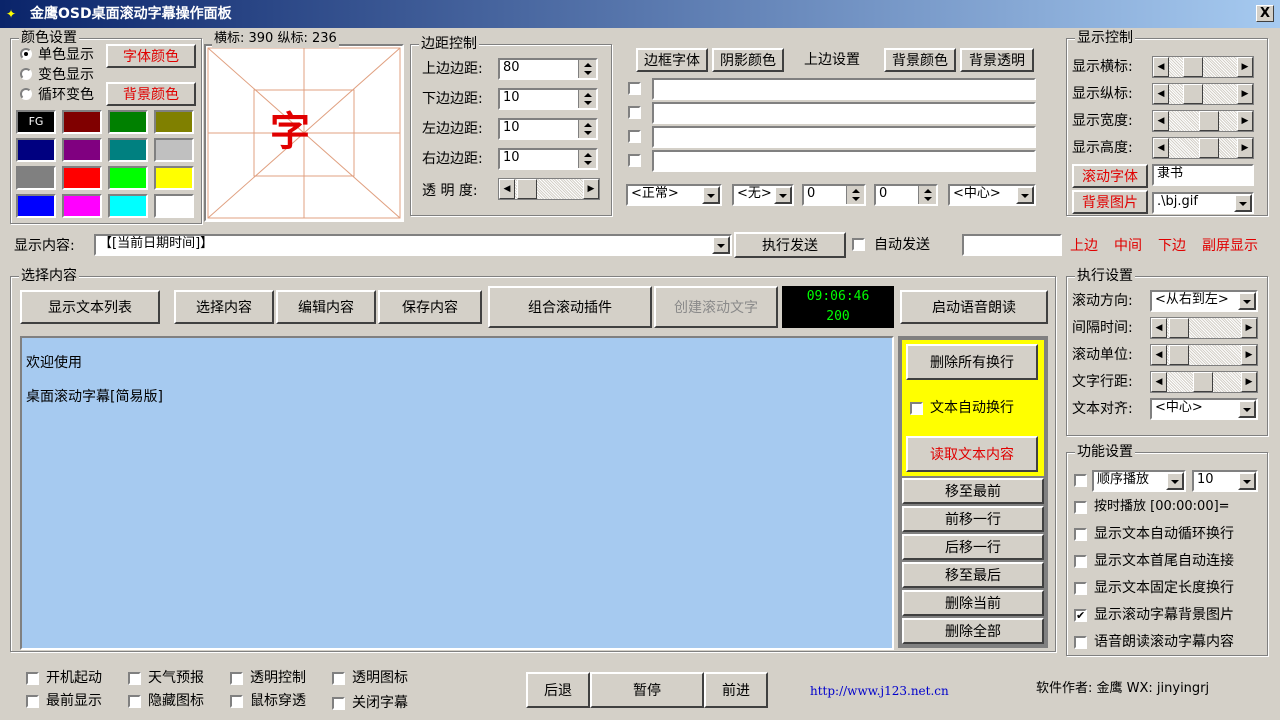 Image resolution: width=1280 pixels, height=720 pixels. Describe the element at coordinates (587, 99) in the screenshot. I see `bottom-margin-spinner` at that location.